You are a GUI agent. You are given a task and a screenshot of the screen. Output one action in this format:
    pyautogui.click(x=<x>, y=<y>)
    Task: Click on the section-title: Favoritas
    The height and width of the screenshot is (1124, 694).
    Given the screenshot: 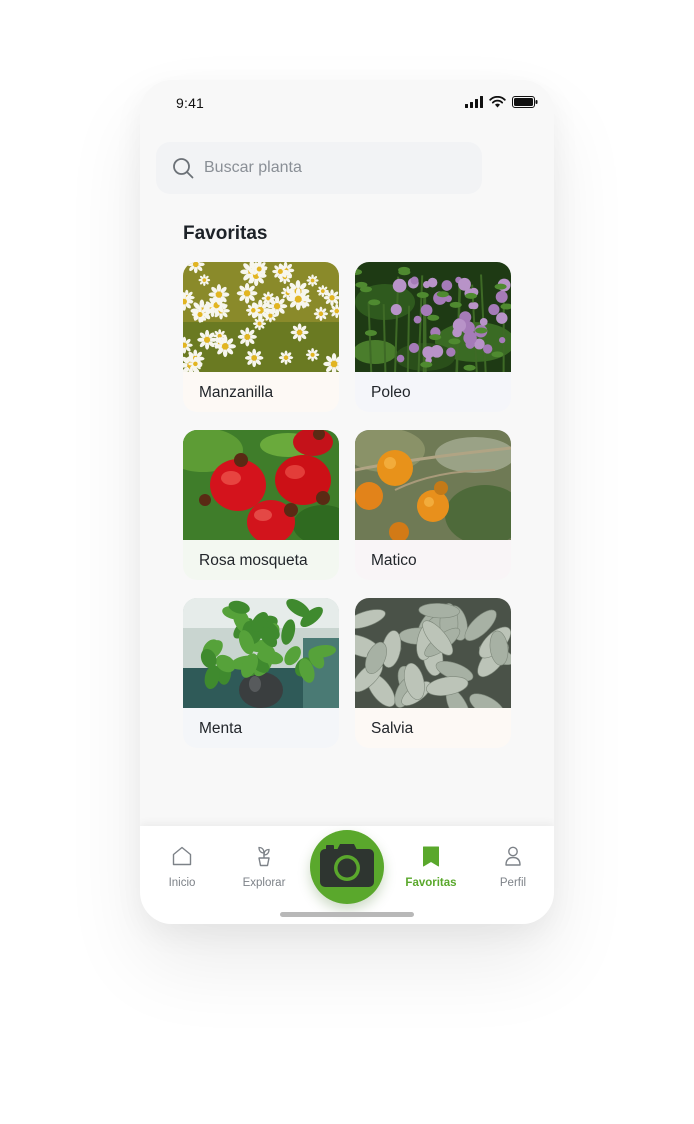 What is the action you would take?
    pyautogui.click(x=225, y=233)
    